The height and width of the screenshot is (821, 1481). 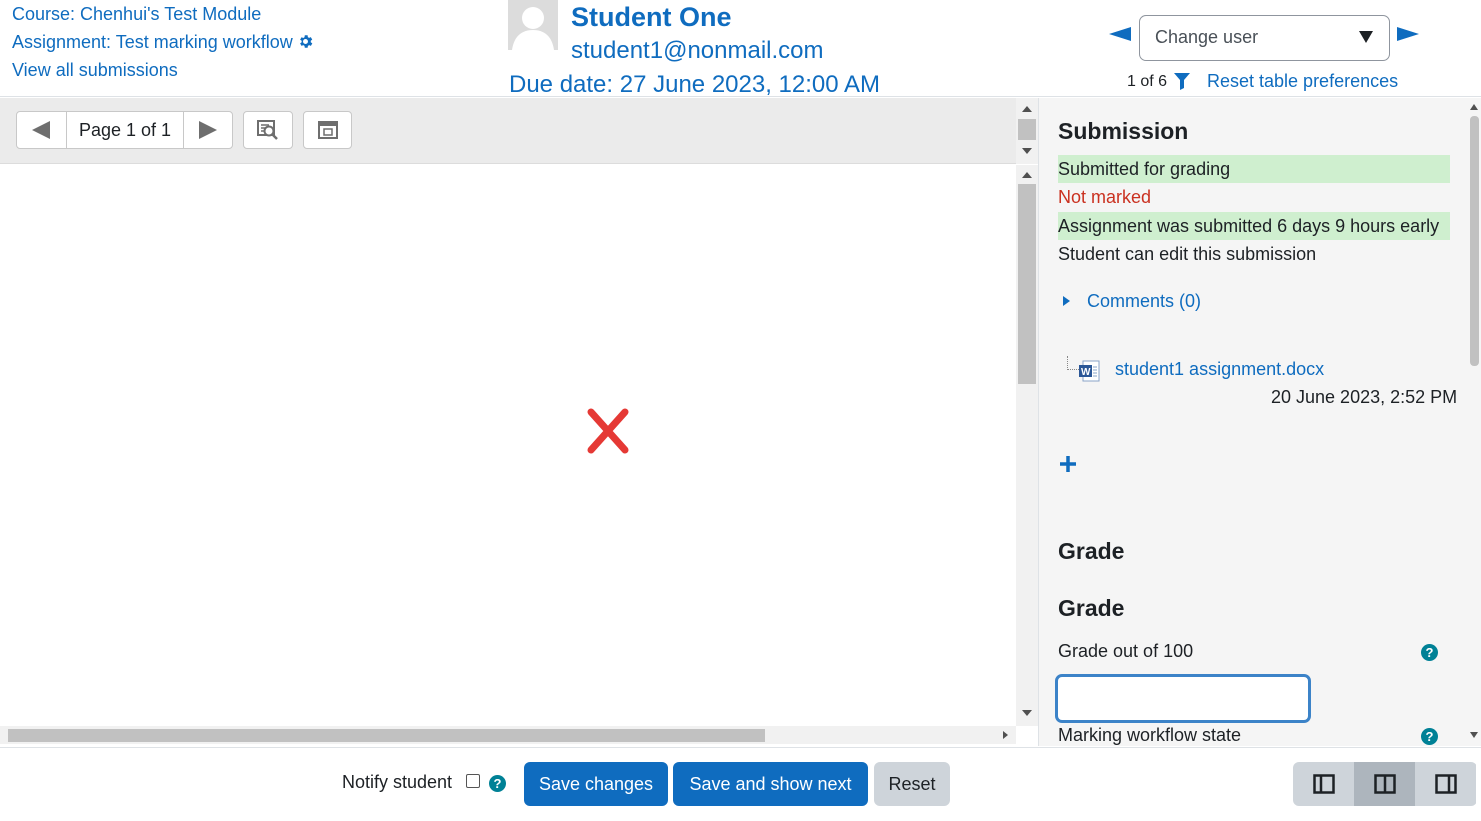 What do you see at coordinates (1144, 301) in the screenshot?
I see `comments-link: Comments (0)` at bounding box center [1144, 301].